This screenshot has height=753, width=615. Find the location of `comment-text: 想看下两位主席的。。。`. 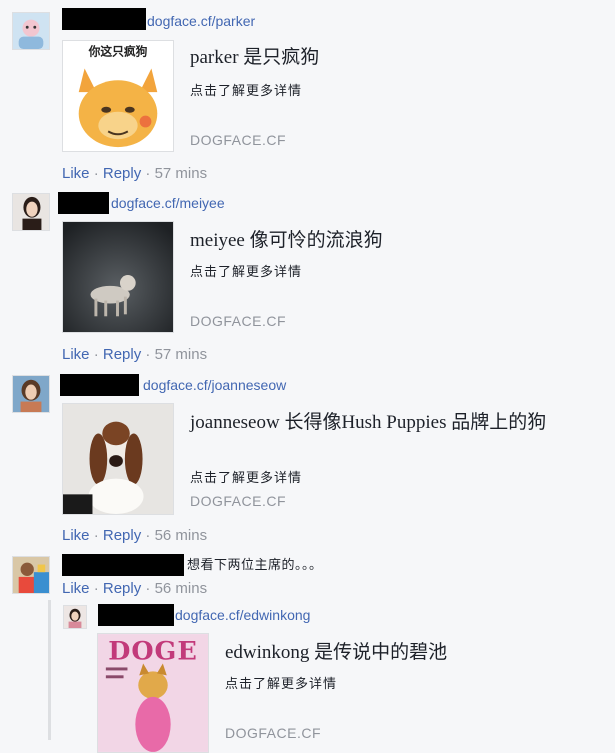

comment-text: 想看下两位主席的。。。 is located at coordinates (255, 564).